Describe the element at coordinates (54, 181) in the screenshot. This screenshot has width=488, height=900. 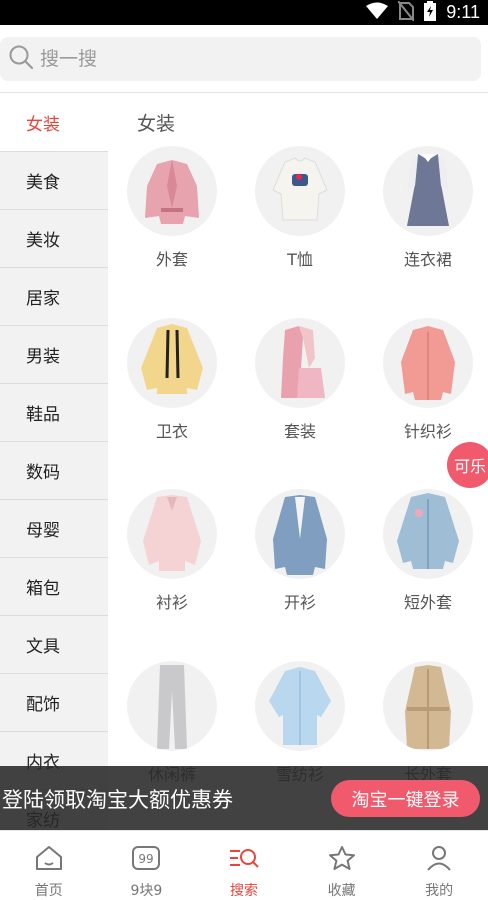
I see `sidebar-item-food: 美食` at that location.